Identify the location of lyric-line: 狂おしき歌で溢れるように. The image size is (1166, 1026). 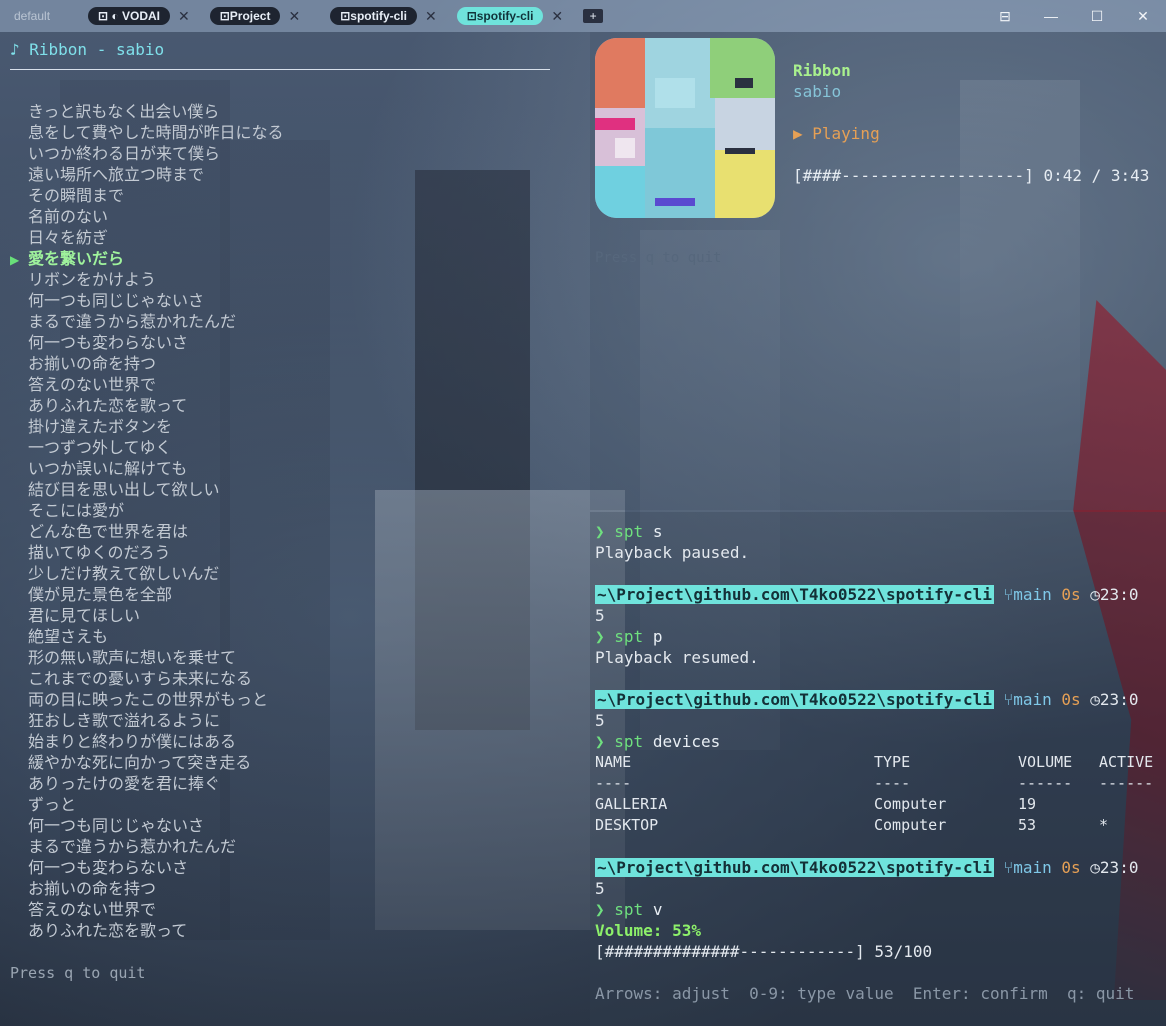
(147, 720).